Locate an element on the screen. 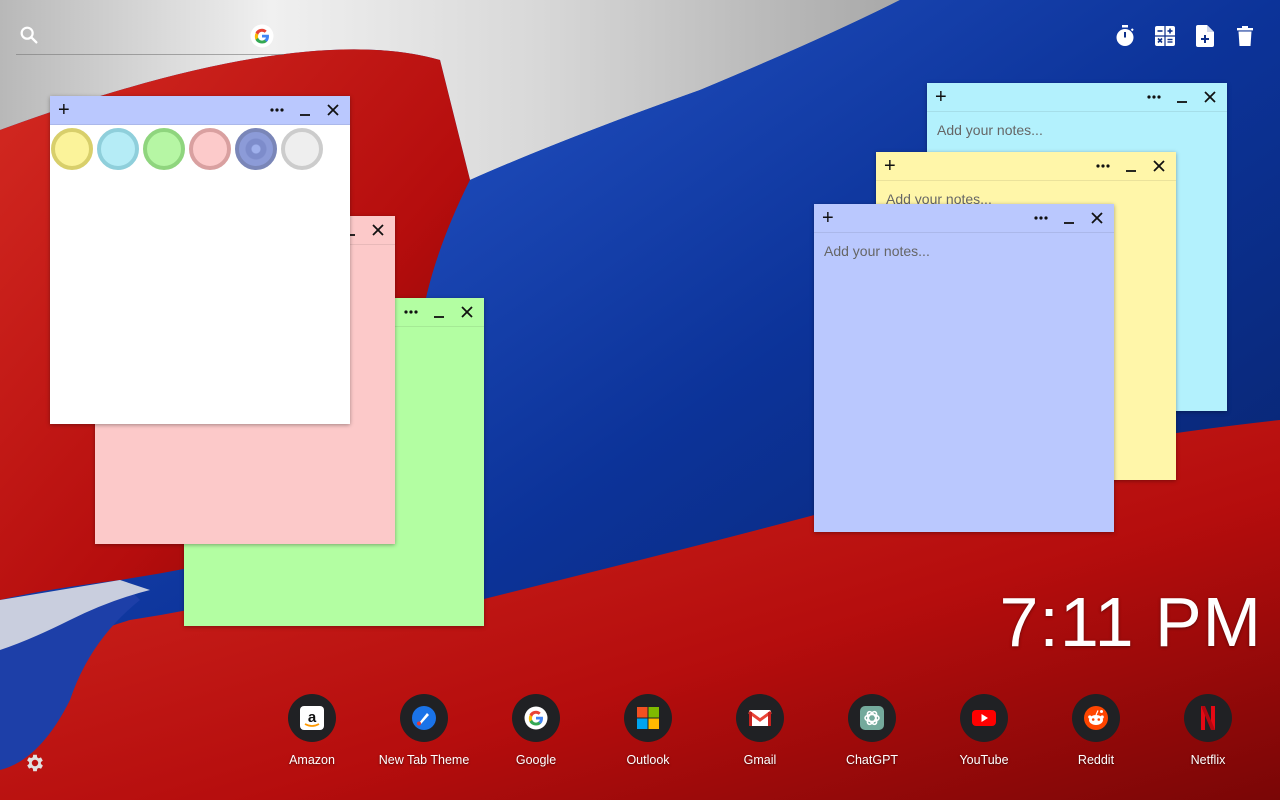 This screenshot has width=1280, height=800. timer-icon is located at coordinates (1125, 36).